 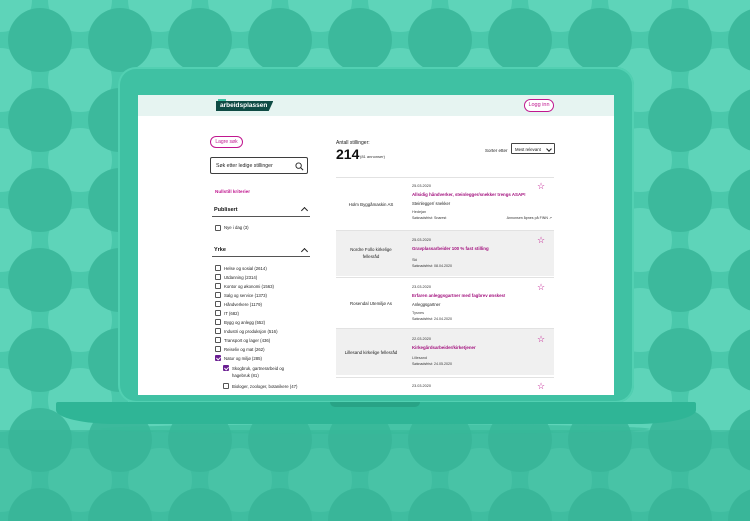 I want to click on checkbox-label: Håndverkere (1179), so click(x=243, y=304).